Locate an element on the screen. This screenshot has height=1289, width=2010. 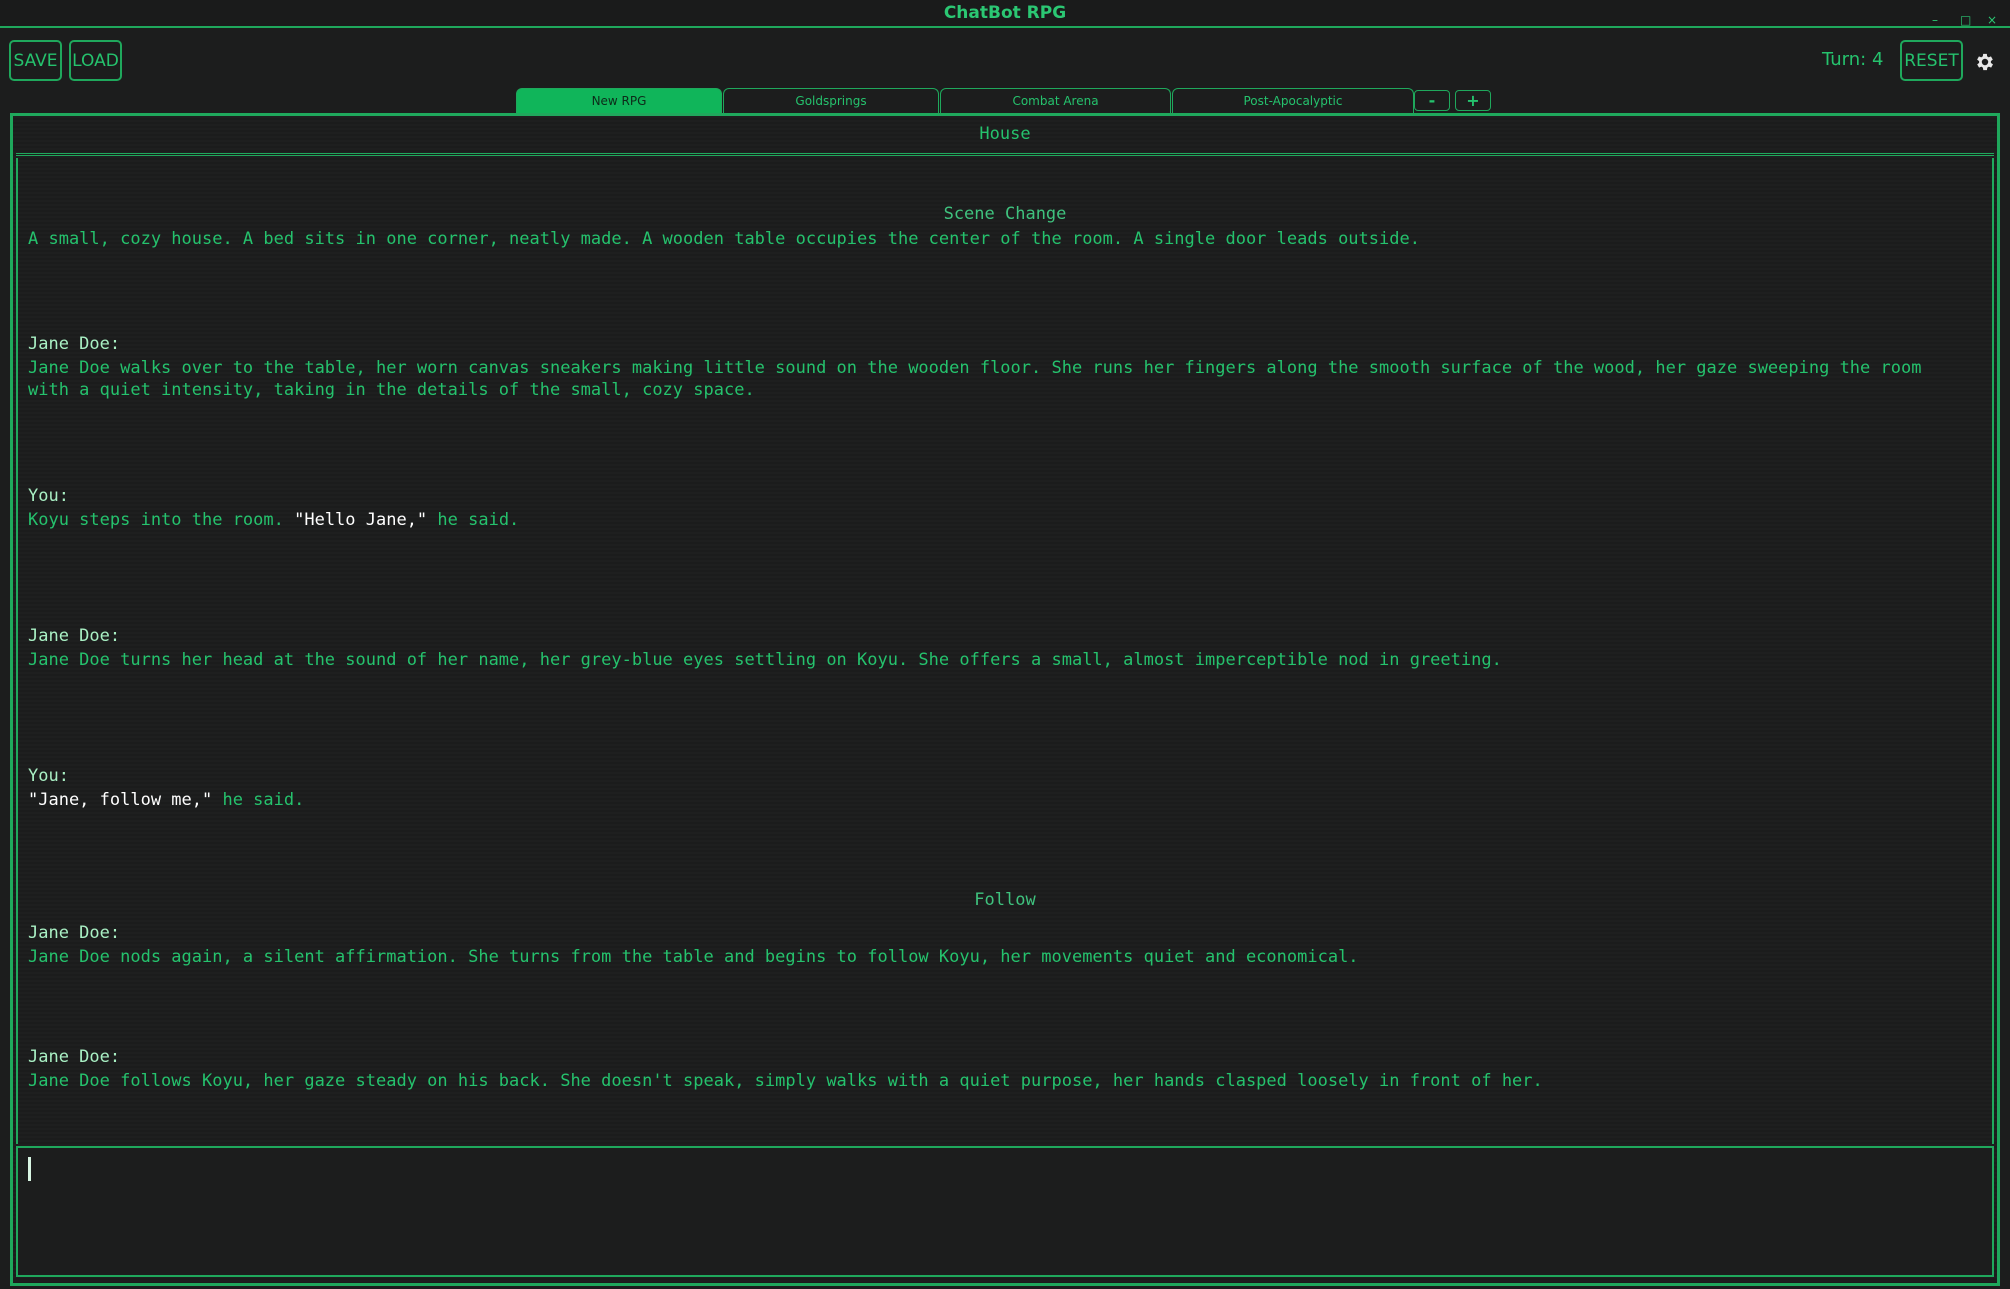
load-button: LOAD is located at coordinates (95, 60).